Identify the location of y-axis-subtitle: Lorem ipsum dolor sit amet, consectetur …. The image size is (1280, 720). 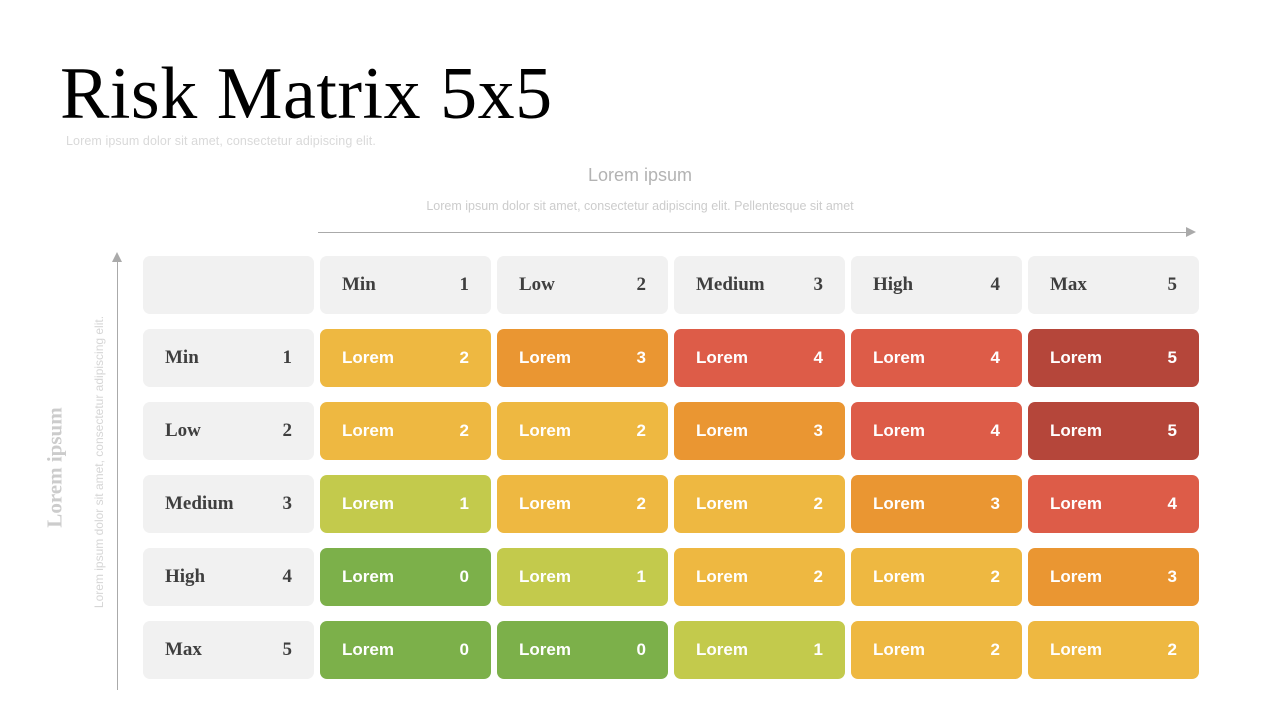
(99, 462).